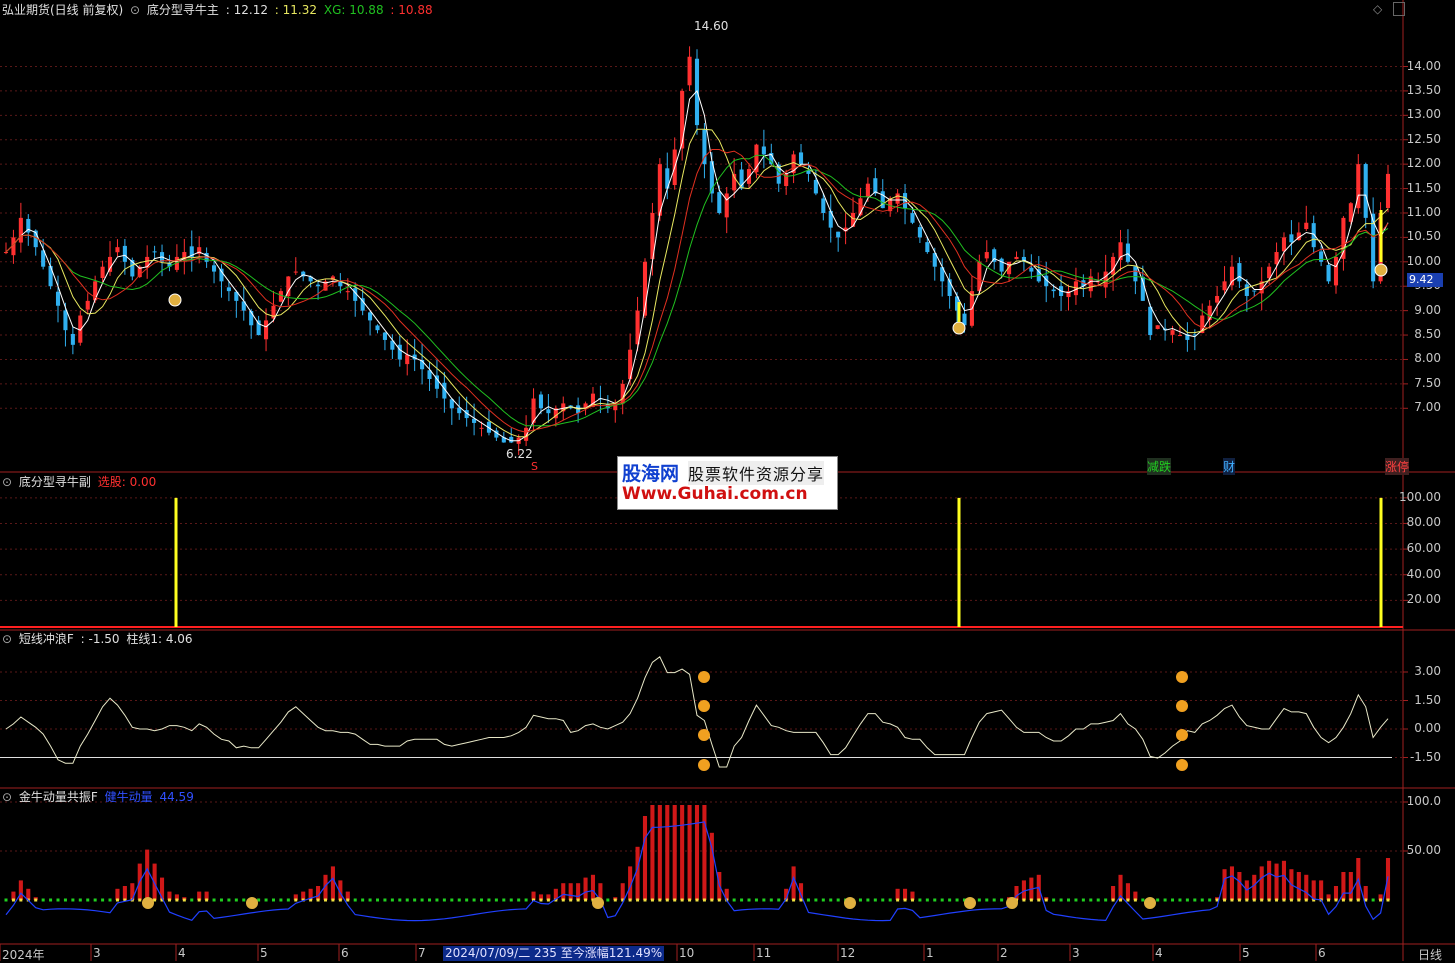 The image size is (1455, 963). I want to click on watermark-slogan: 股票软件资源分享, so click(756, 473).